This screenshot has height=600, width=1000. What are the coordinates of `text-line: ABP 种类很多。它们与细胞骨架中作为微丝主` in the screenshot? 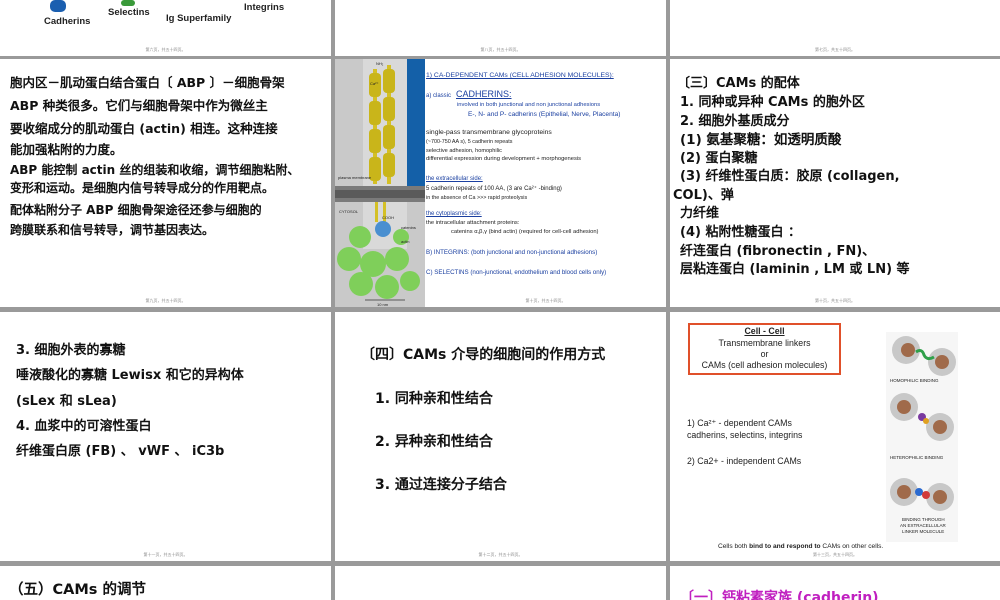 It's located at (139, 105).